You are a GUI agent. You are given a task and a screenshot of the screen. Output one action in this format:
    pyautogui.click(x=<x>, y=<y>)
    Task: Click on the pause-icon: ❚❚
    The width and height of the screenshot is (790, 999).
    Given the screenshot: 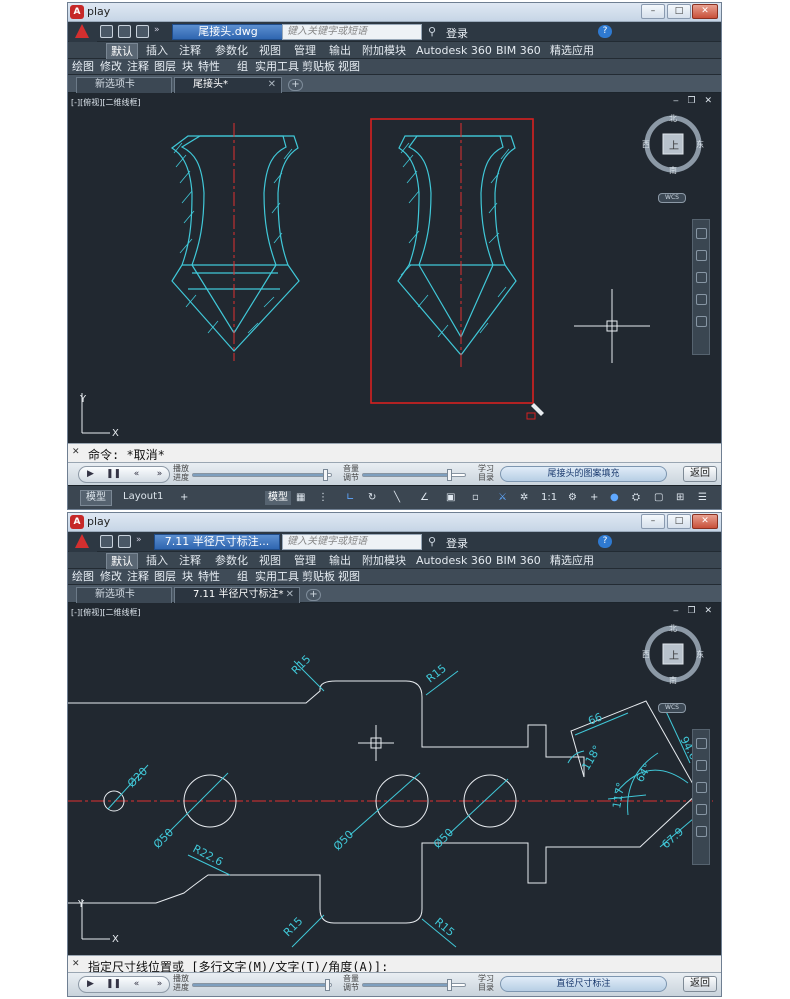 What is the action you would take?
    pyautogui.click(x=113, y=984)
    